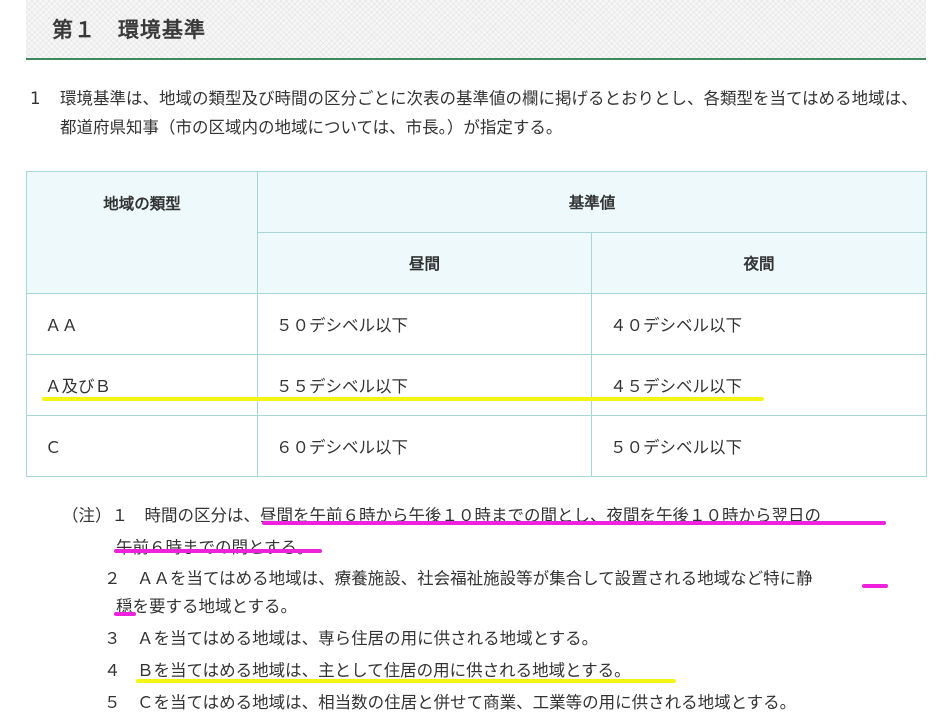 This screenshot has width=946, height=723. I want to click on row-night-value: ５０デシベル以下, so click(759, 446).